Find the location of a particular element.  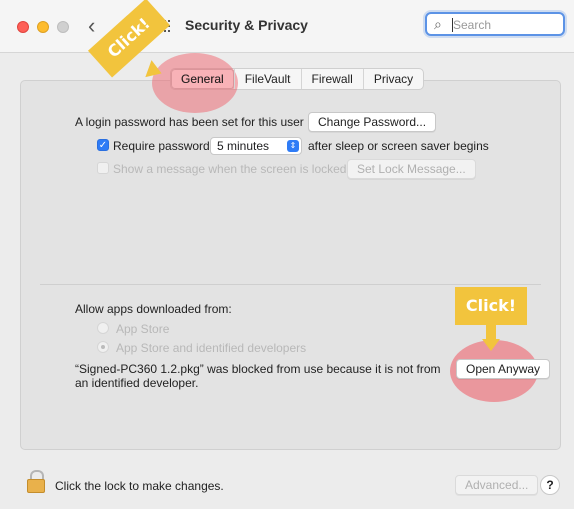

require-password-value: 5 minutes is located at coordinates (243, 146).